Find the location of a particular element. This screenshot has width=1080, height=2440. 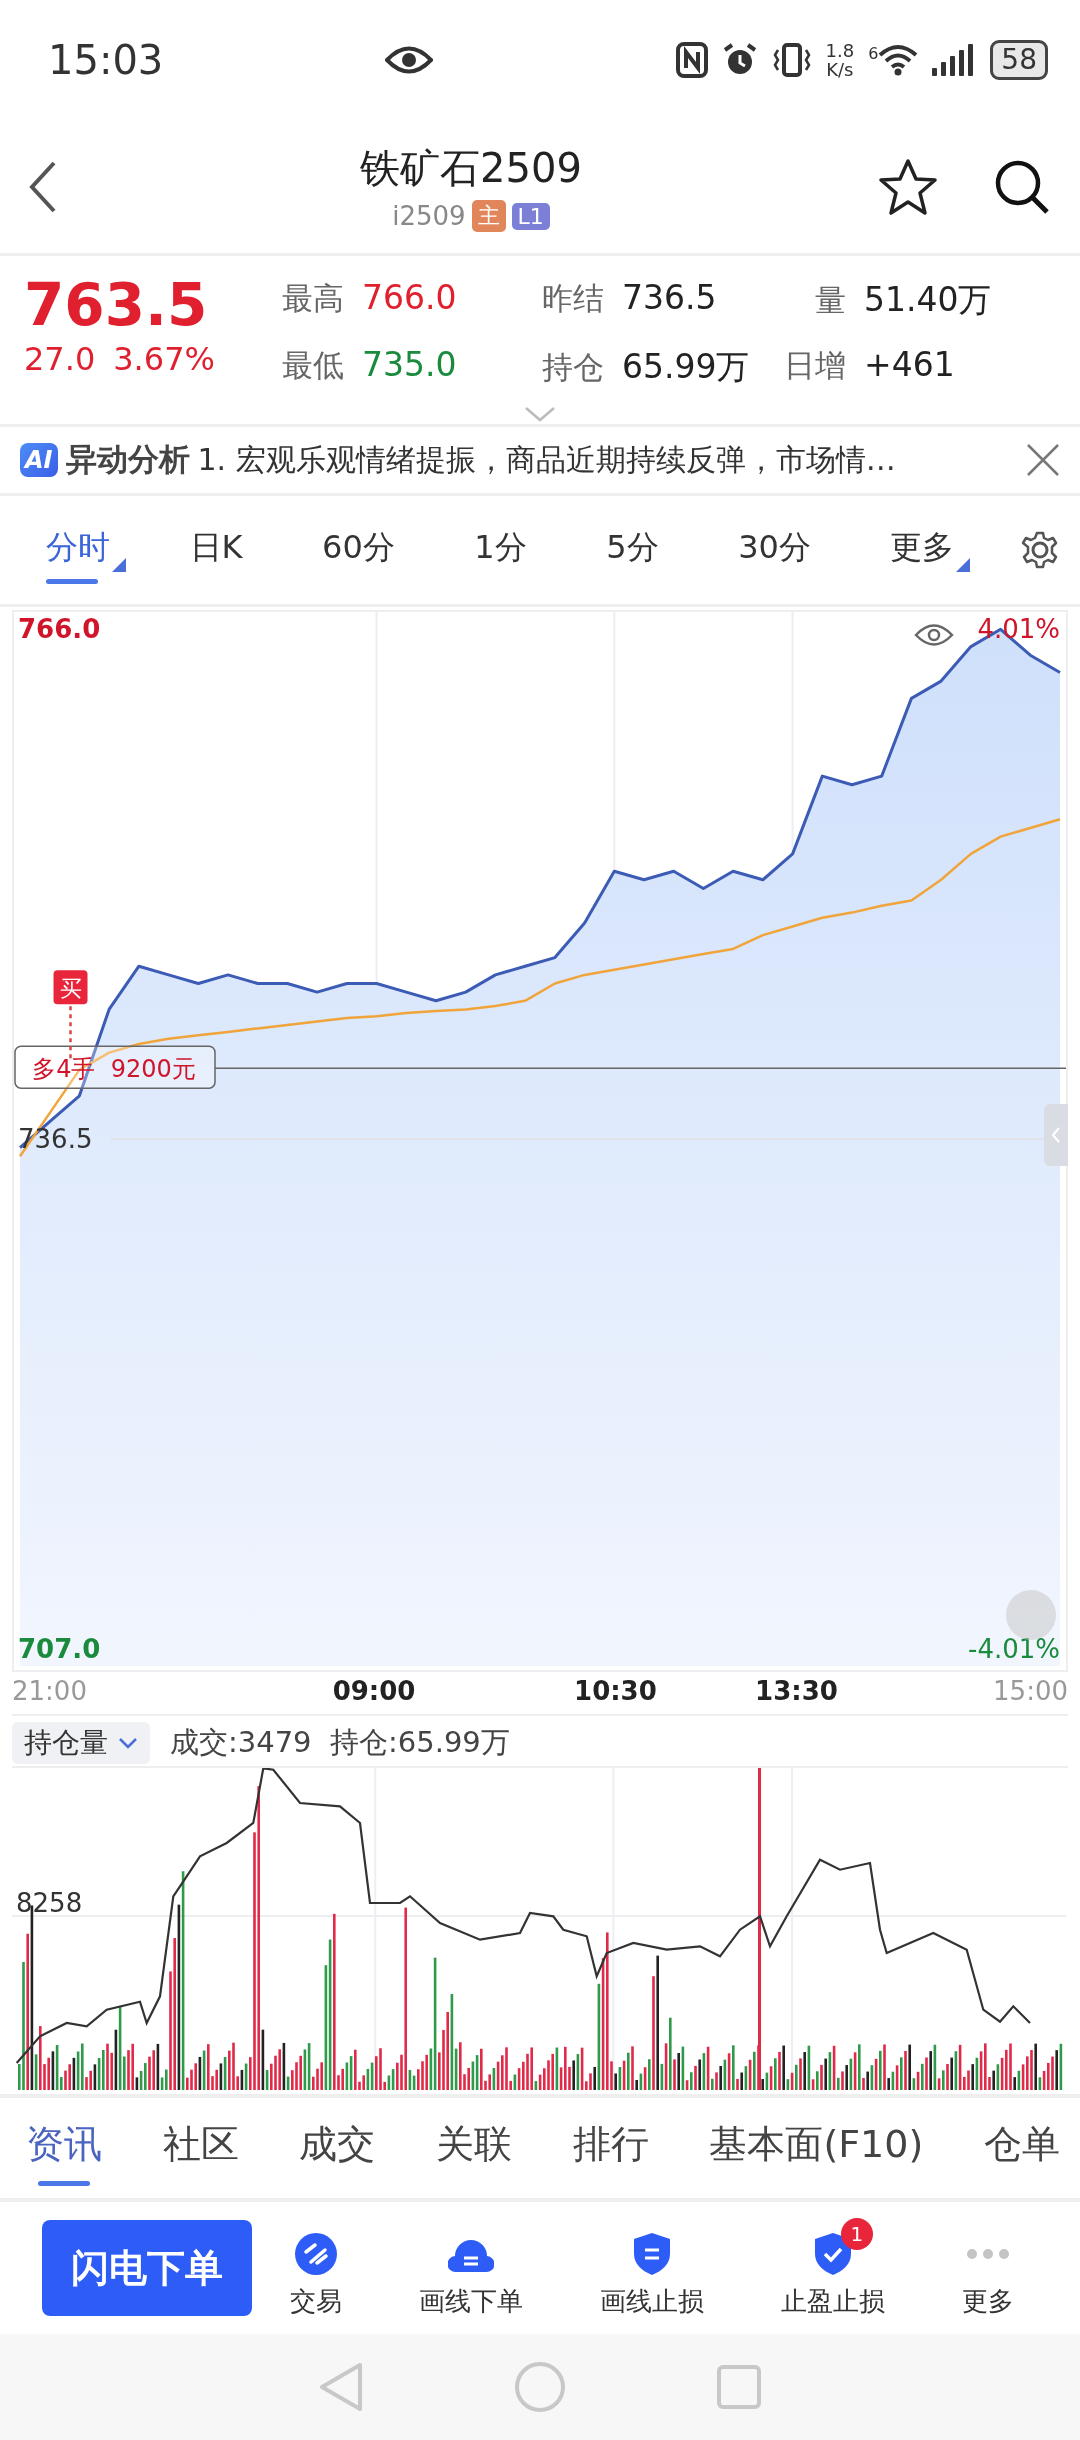

time-label: 10:30 is located at coordinates (615, 1691).